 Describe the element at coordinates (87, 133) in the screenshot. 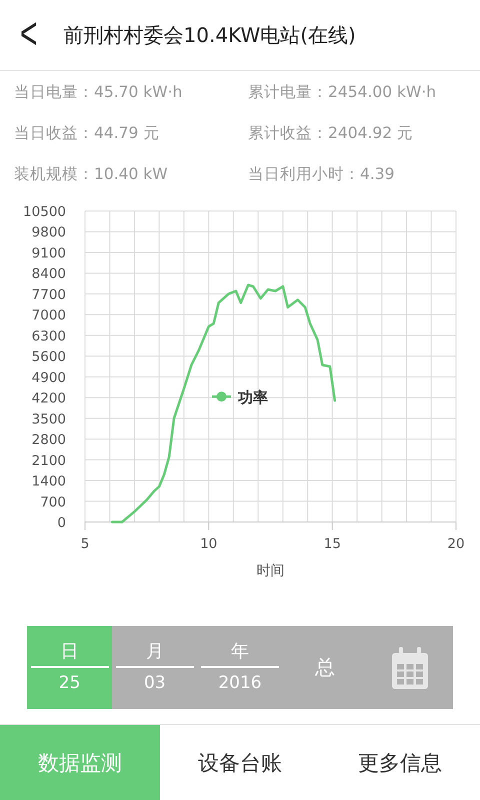

I see `stat-text: 当日收益：44.79 元` at that location.